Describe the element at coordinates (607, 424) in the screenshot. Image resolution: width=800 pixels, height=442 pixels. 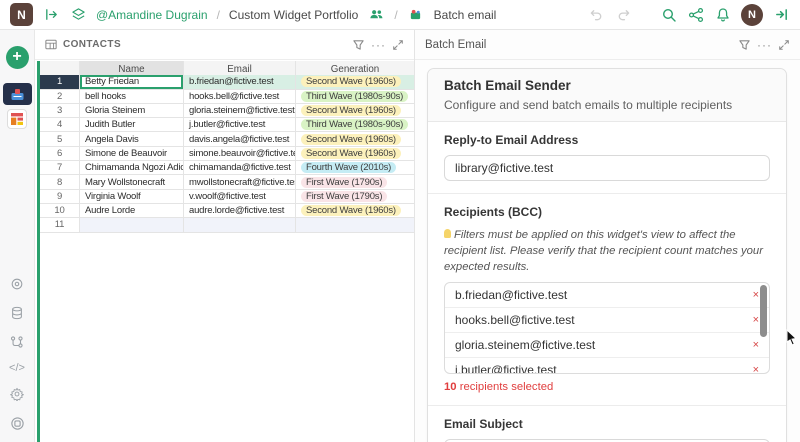
I see `subject-section: Email Subject` at that location.